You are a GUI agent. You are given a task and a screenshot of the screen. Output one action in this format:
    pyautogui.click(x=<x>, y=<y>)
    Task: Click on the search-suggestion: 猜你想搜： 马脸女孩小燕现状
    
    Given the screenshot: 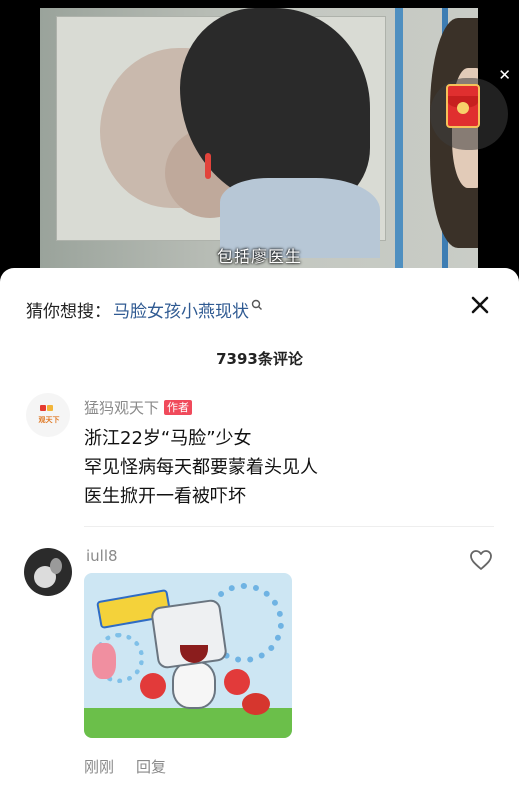 What is the action you would take?
    pyautogui.click(x=144, y=309)
    